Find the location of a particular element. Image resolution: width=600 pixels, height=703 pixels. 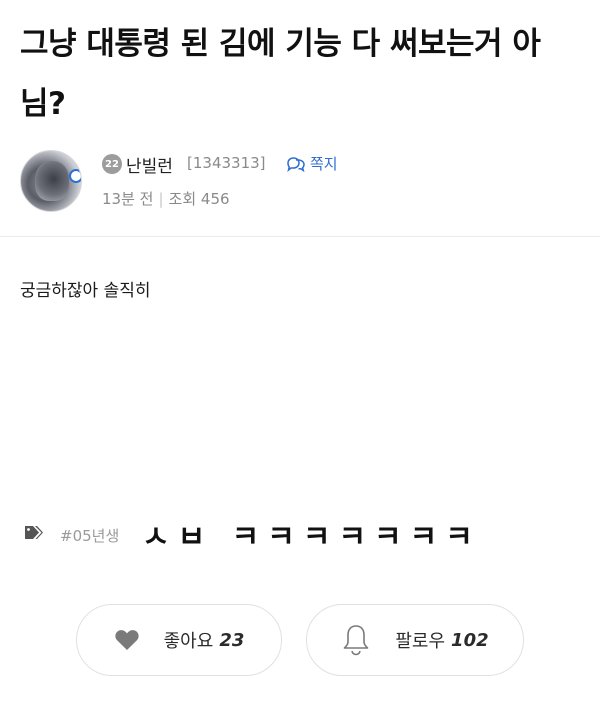

chat-bubbles-icon is located at coordinates (296, 164).